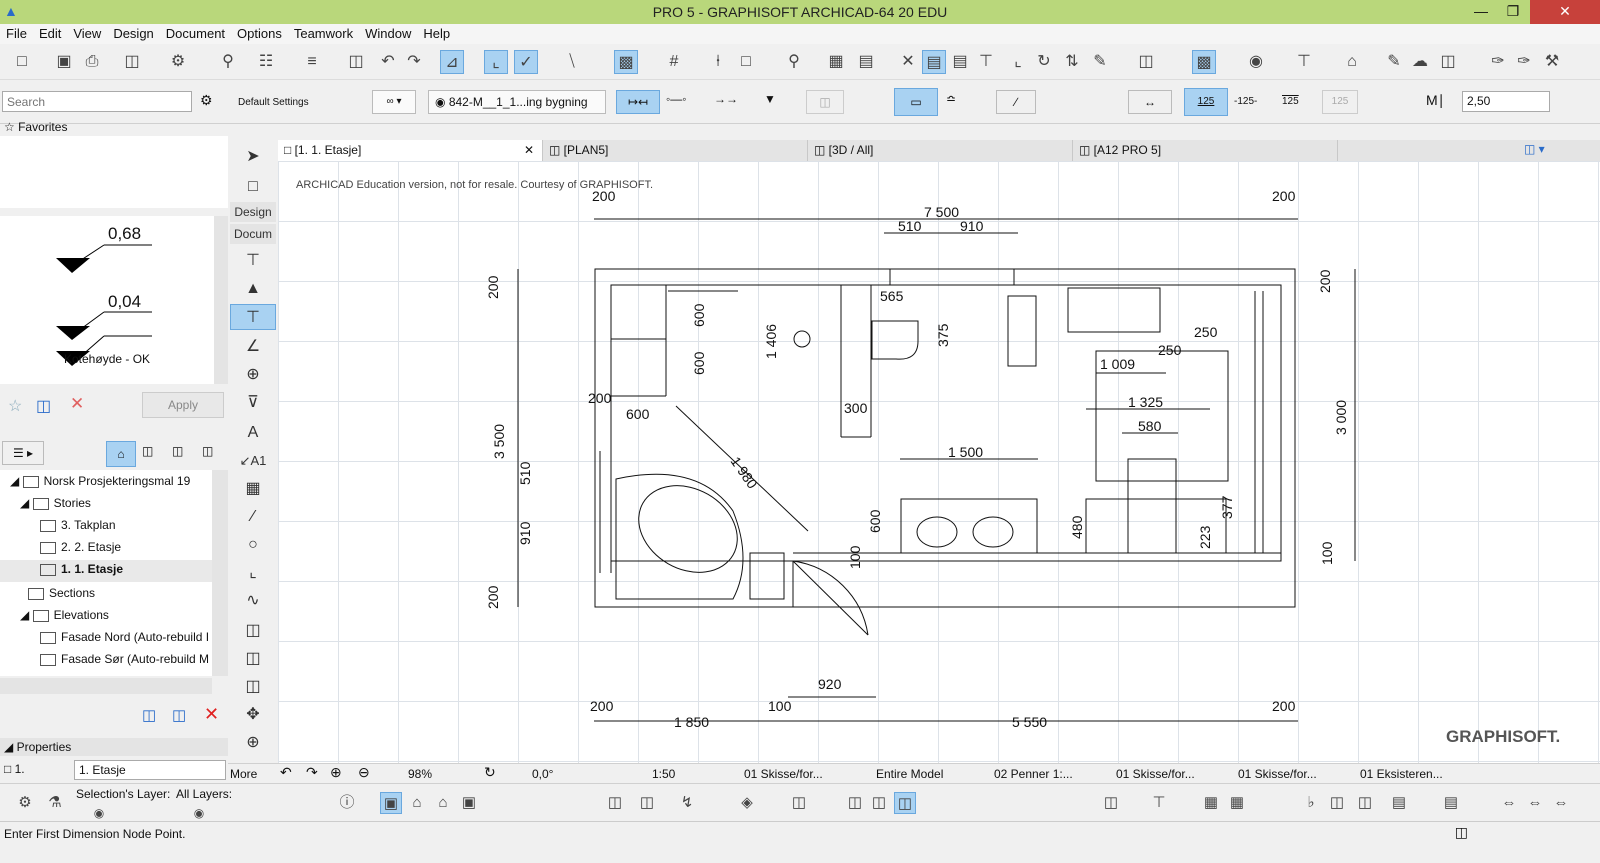 The width and height of the screenshot is (1600, 863). What do you see at coordinates (572, 62) in the screenshot?
I see `measure-icon: ⧹` at bounding box center [572, 62].